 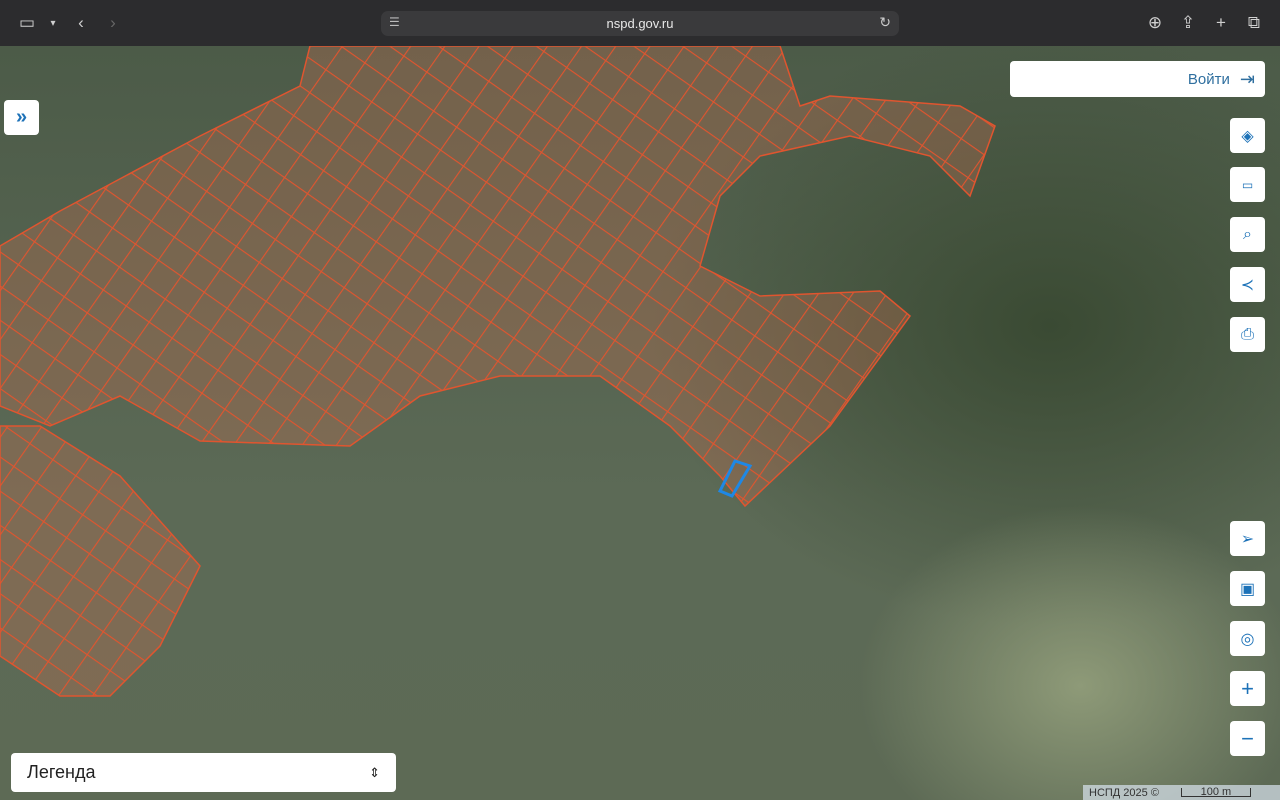 What do you see at coordinates (1155, 23) in the screenshot?
I see `download-icon: ⊕` at bounding box center [1155, 23].